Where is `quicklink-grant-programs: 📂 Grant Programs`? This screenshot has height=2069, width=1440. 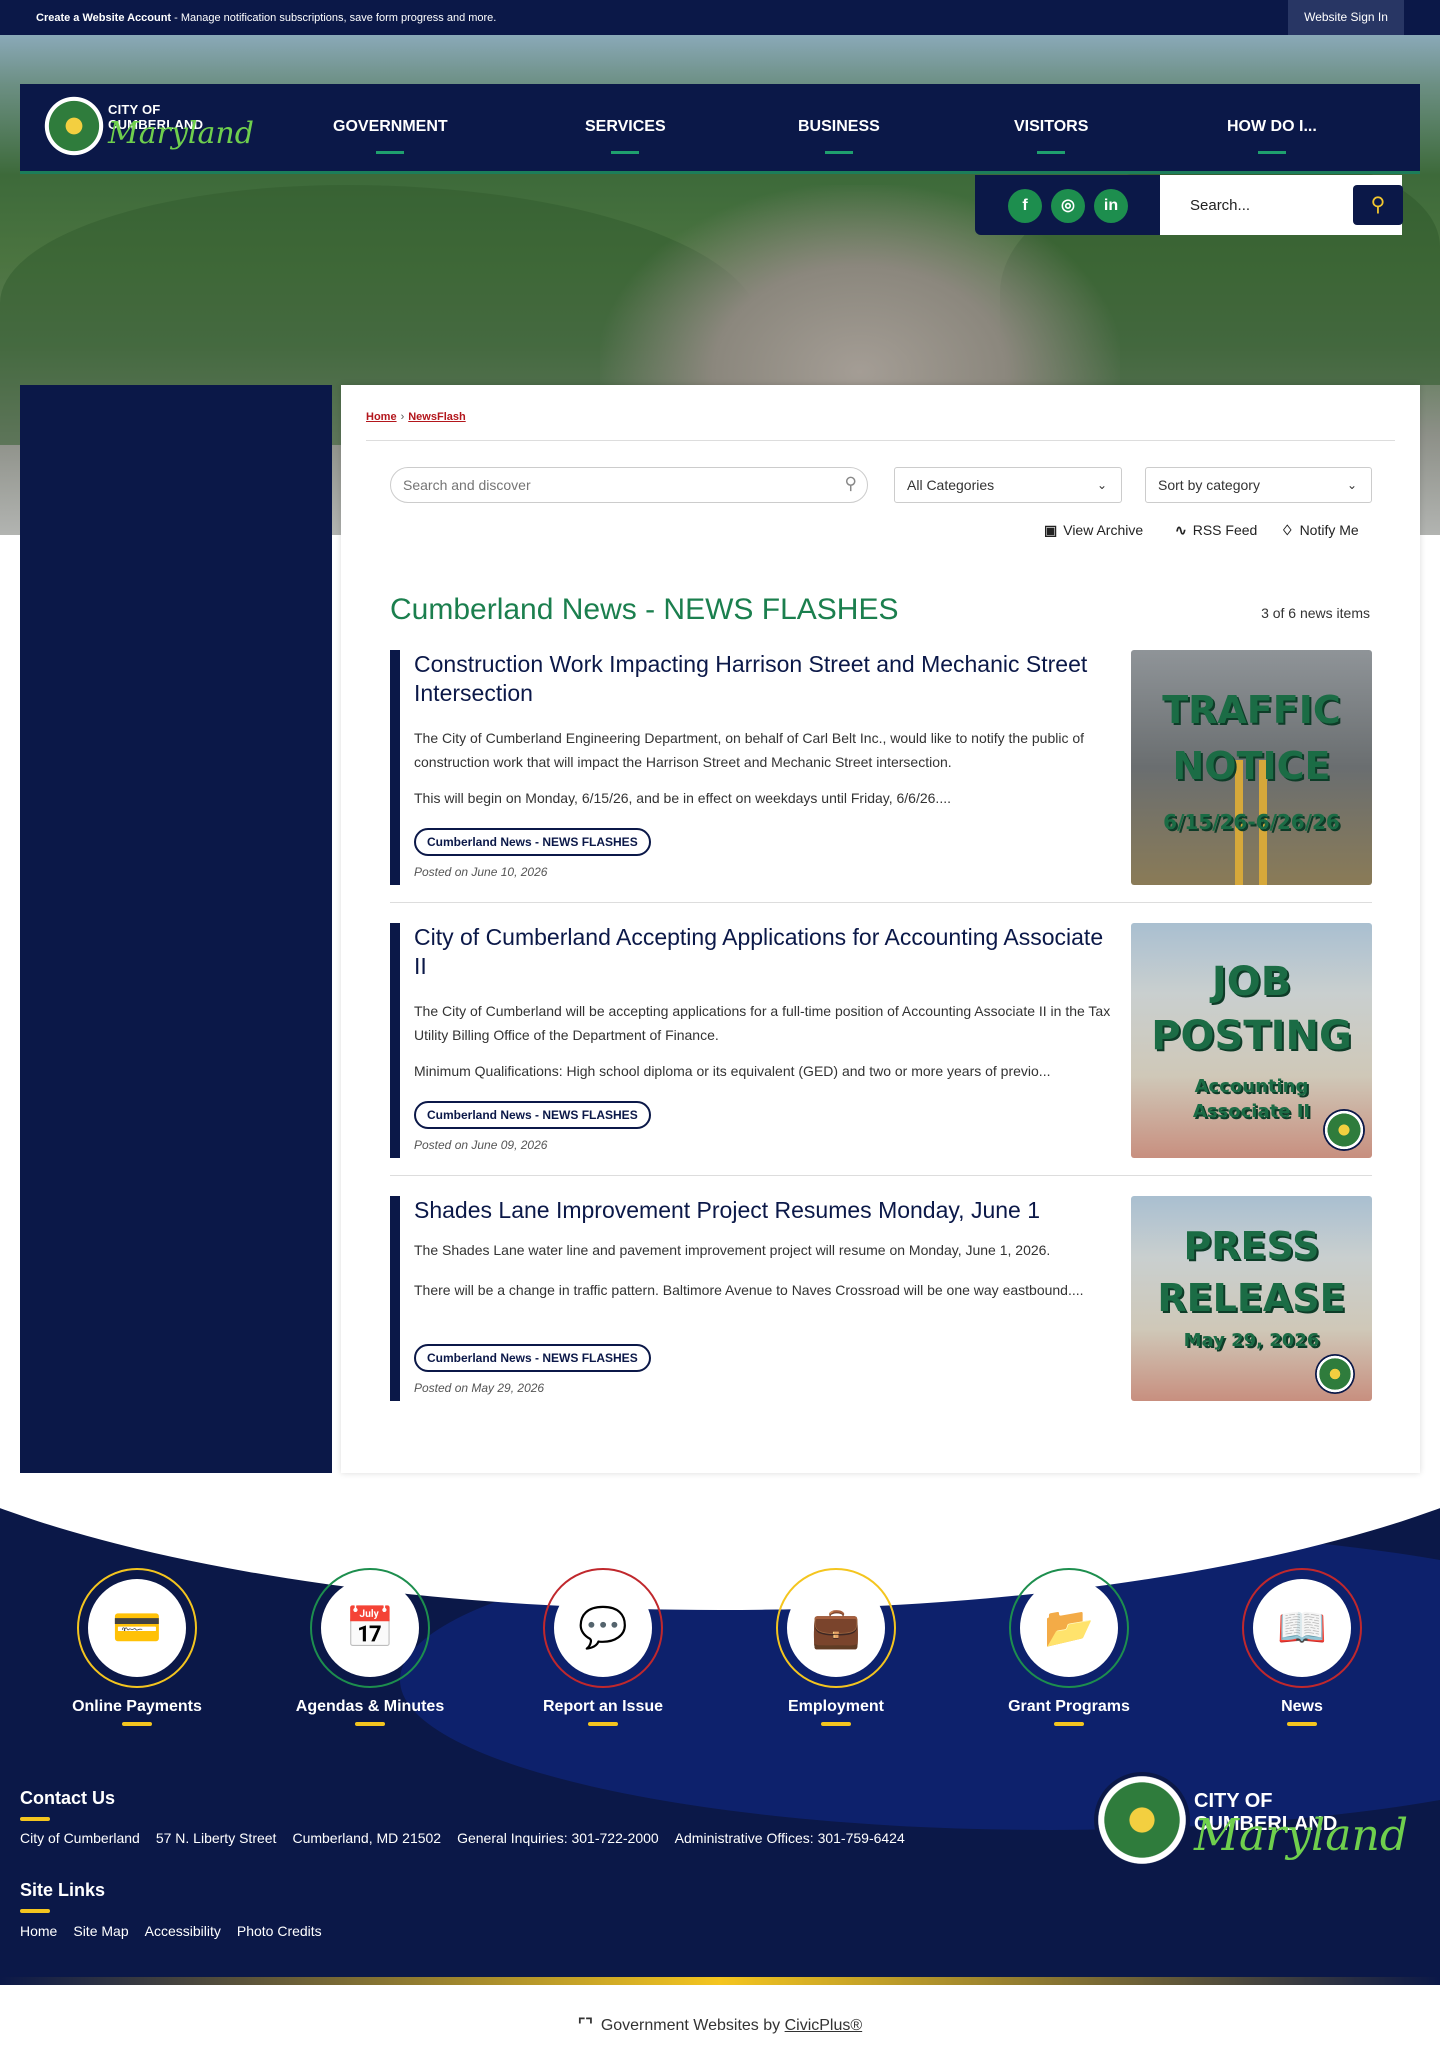
quicklink-grant-programs: 📂 Grant Programs is located at coordinates (1069, 1647).